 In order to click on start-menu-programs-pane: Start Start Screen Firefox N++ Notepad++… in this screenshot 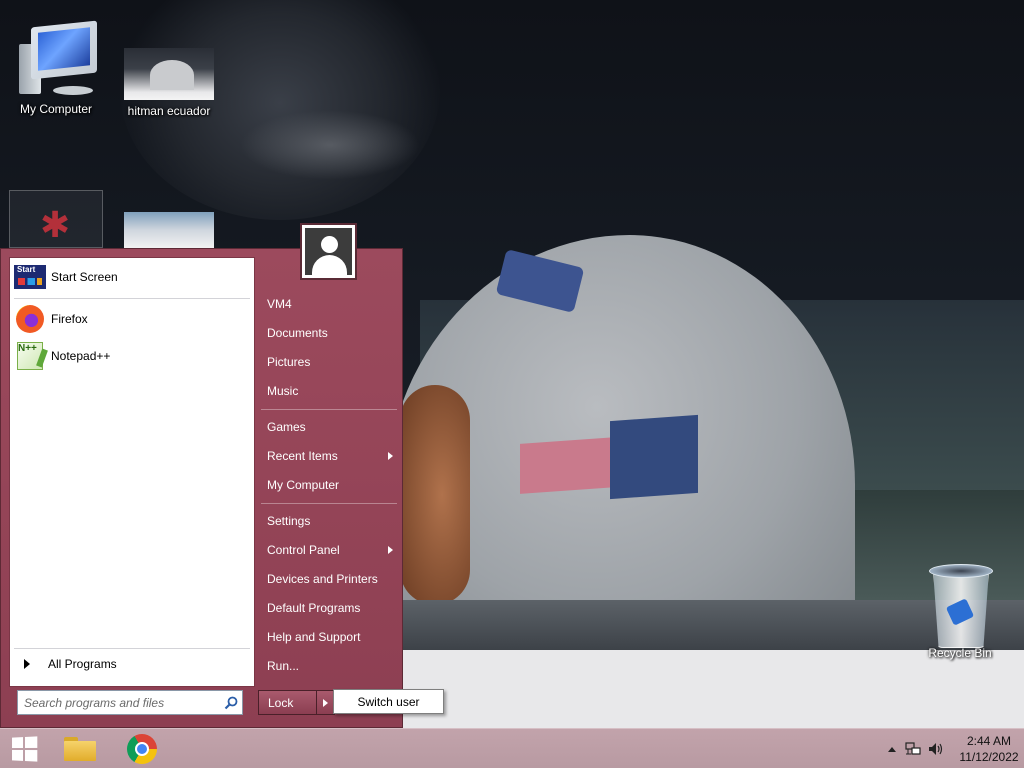, I will do `click(132, 472)`.